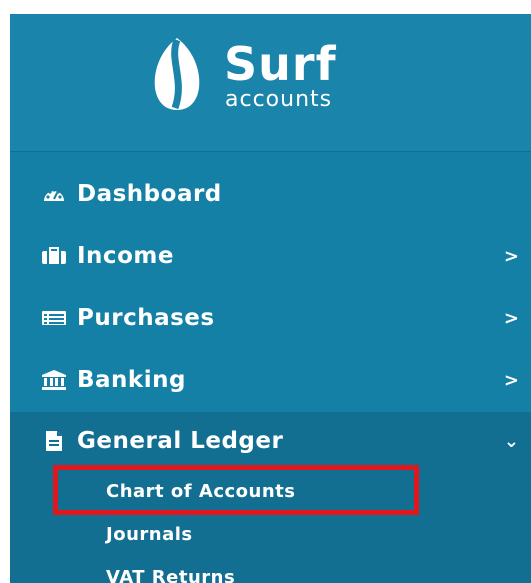 The width and height of the screenshot is (531, 583). I want to click on nav-item-income: Income >, so click(270, 256).